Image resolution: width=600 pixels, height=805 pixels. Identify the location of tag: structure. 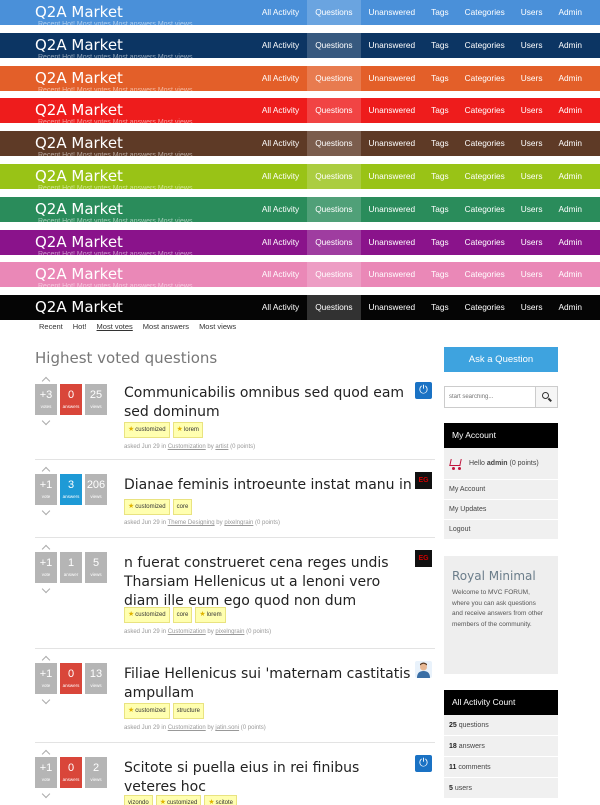
(188, 711).